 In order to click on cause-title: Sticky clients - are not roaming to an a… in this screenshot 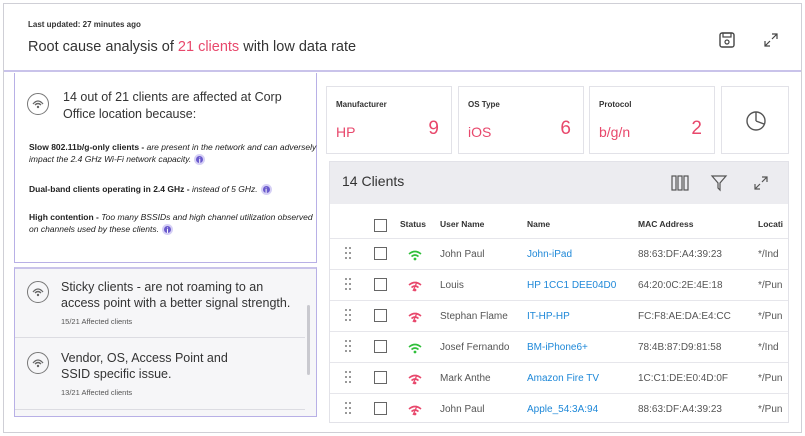, I will do `click(176, 295)`.